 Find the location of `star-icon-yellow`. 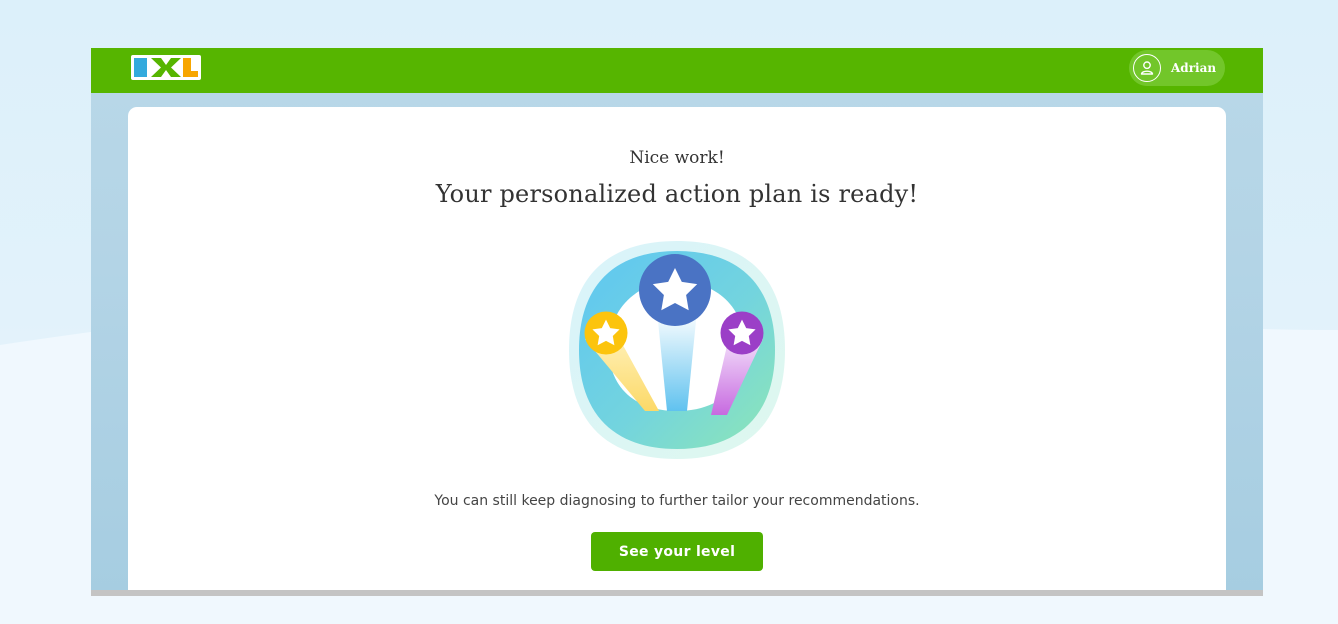

star-icon-yellow is located at coordinates (606, 333).